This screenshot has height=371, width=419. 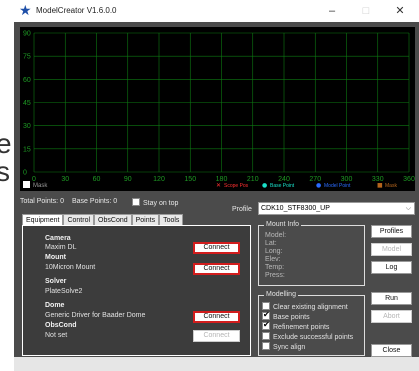 What do you see at coordinates (159, 179) in the screenshot?
I see `x-tick-label: 120` at bounding box center [159, 179].